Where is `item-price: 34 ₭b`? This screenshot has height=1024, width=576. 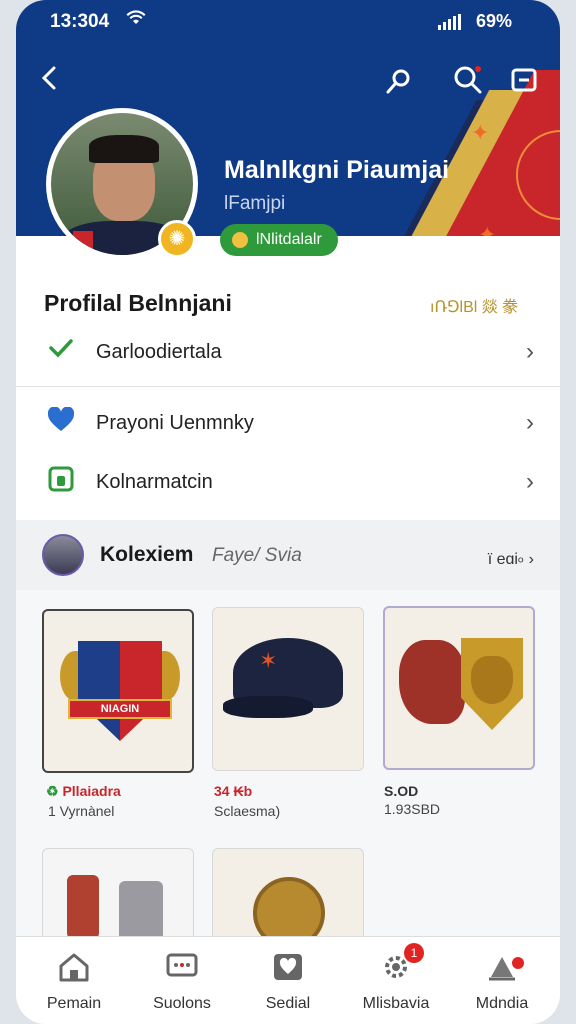
item-price: 34 ₭b is located at coordinates (233, 791).